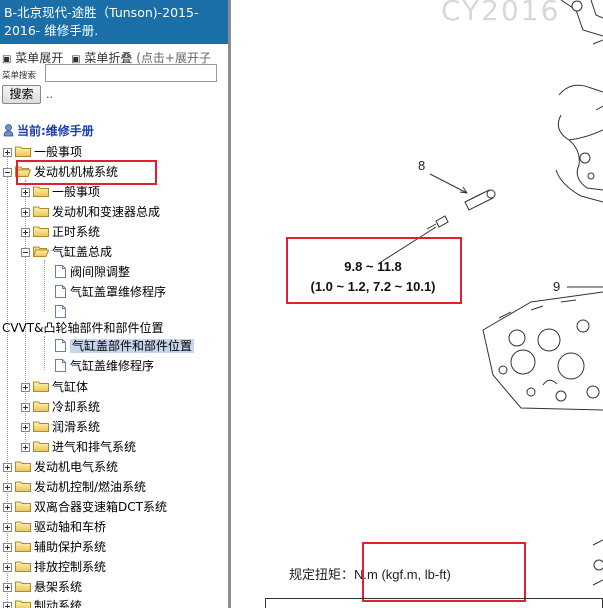 This screenshot has width=603, height=608. What do you see at coordinates (55, 131) in the screenshot?
I see `current-location-label: 当前:维修手册` at bounding box center [55, 131].